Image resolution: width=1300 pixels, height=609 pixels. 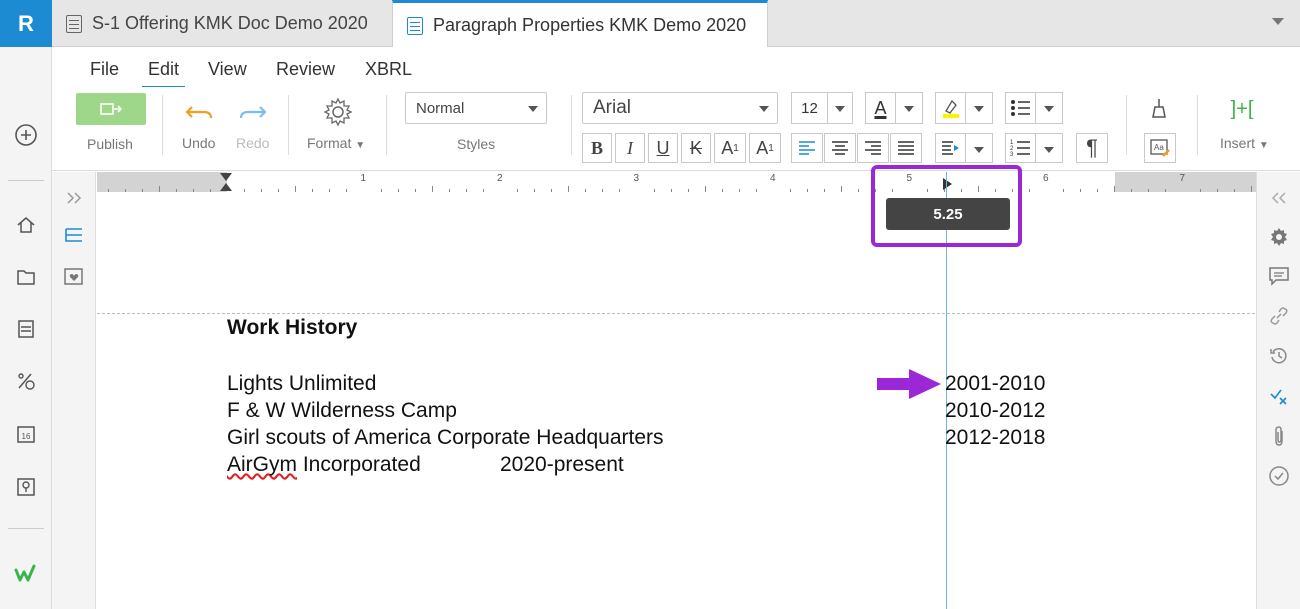 What do you see at coordinates (696, 148) in the screenshot?
I see `strikethrough-button: K` at bounding box center [696, 148].